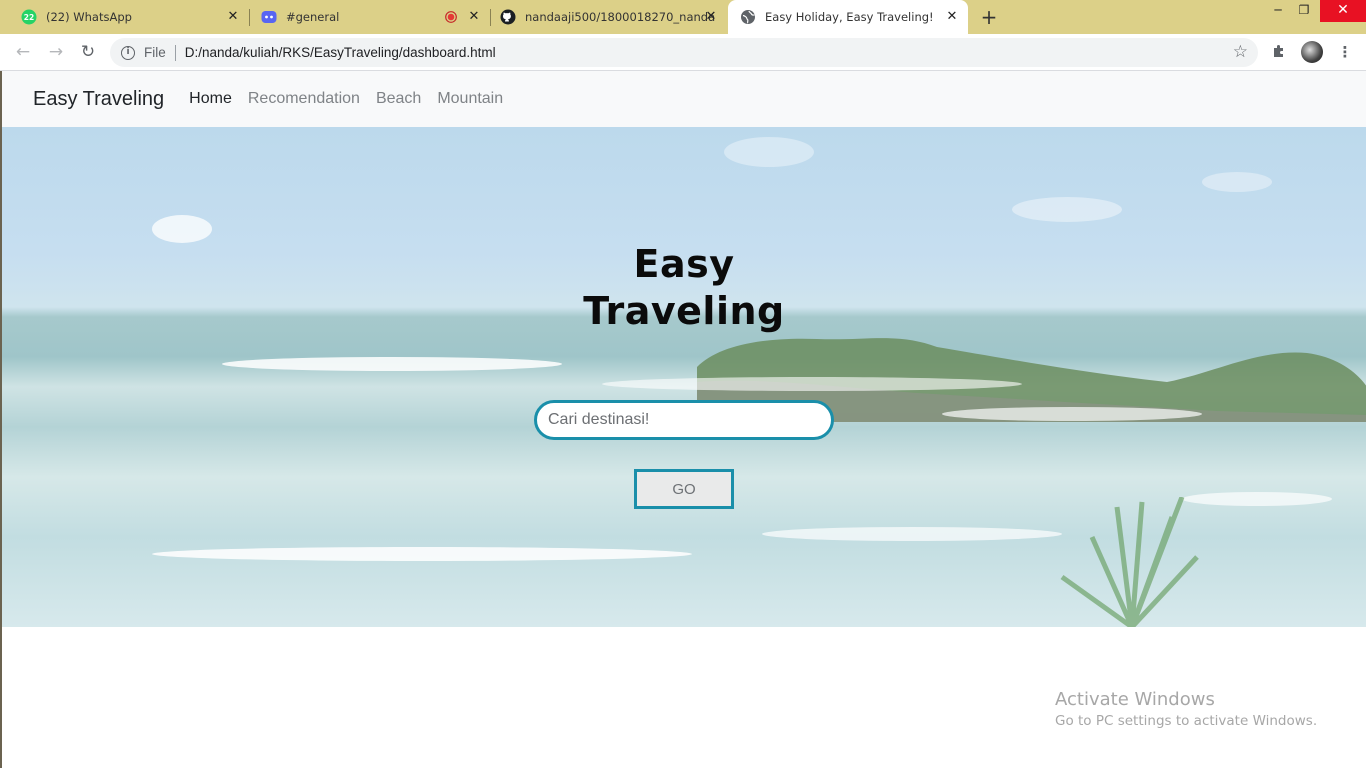  What do you see at coordinates (684, 264) in the screenshot?
I see `hero-title-line1: Easy` at bounding box center [684, 264].